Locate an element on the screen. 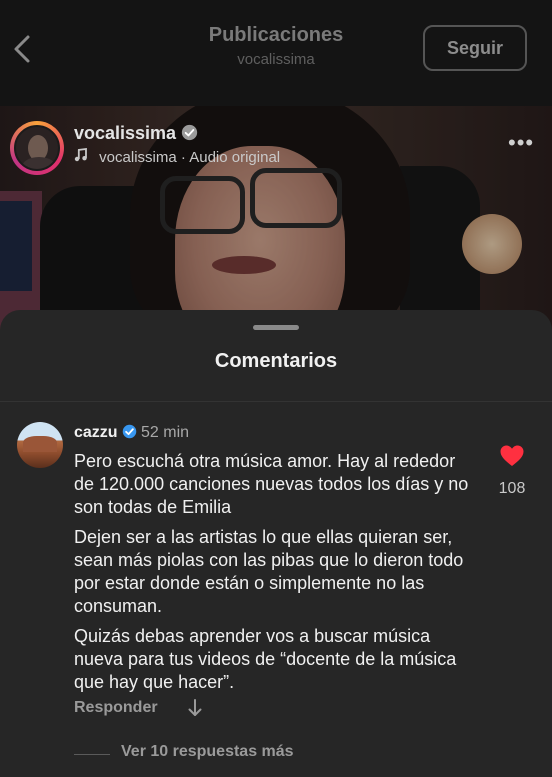 This screenshot has width=552, height=777. comment-header: cazzu 52 min is located at coordinates (131, 434).